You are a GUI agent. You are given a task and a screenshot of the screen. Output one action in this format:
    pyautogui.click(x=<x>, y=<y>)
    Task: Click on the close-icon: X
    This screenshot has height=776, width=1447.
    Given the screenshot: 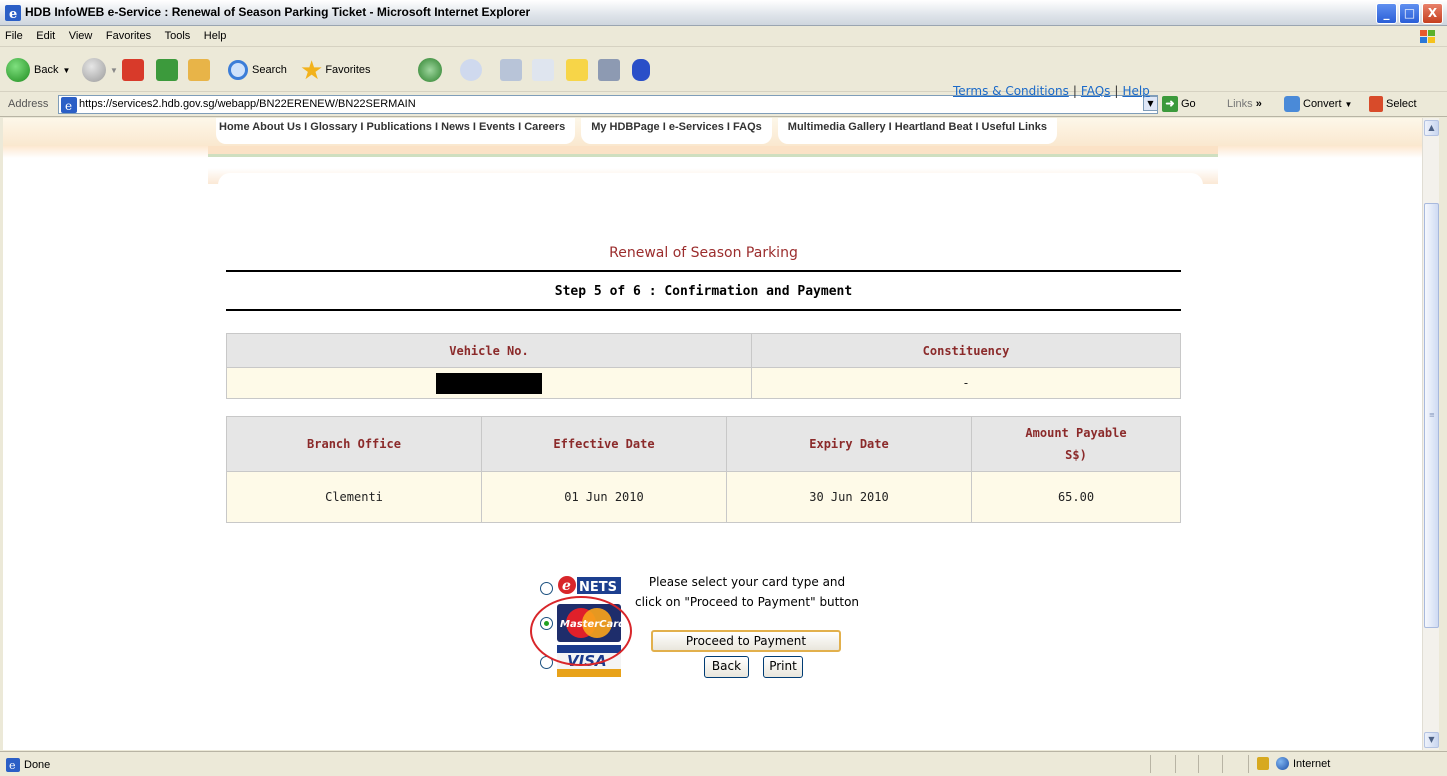 What is the action you would take?
    pyautogui.click(x=1432, y=13)
    